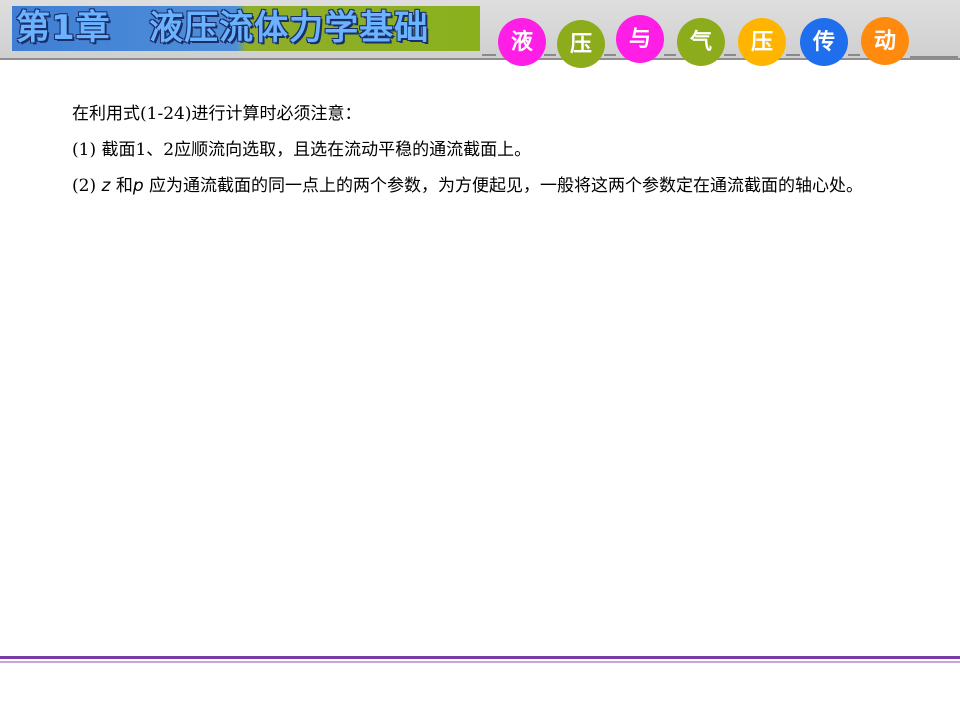 Image resolution: width=960 pixels, height=720 pixels. Describe the element at coordinates (217, 114) in the screenshot. I see `paragraph-1: 在利用式(1-24)进行计算时必须注意：` at that location.